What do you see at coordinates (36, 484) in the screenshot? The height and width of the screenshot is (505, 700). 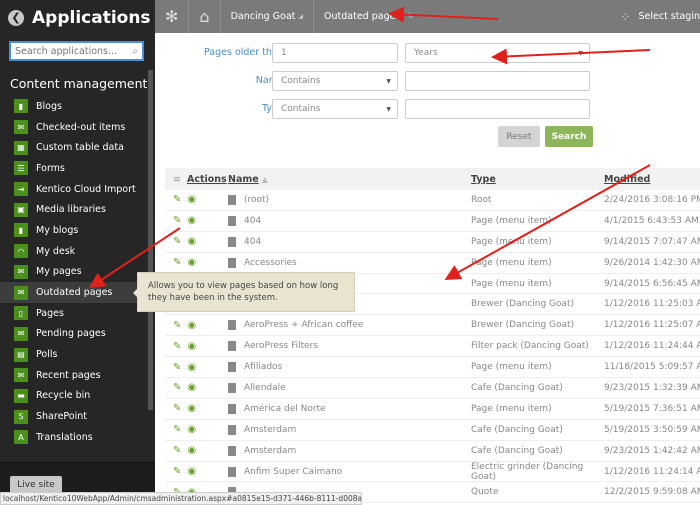 I see `live-site-button: Live site` at bounding box center [36, 484].